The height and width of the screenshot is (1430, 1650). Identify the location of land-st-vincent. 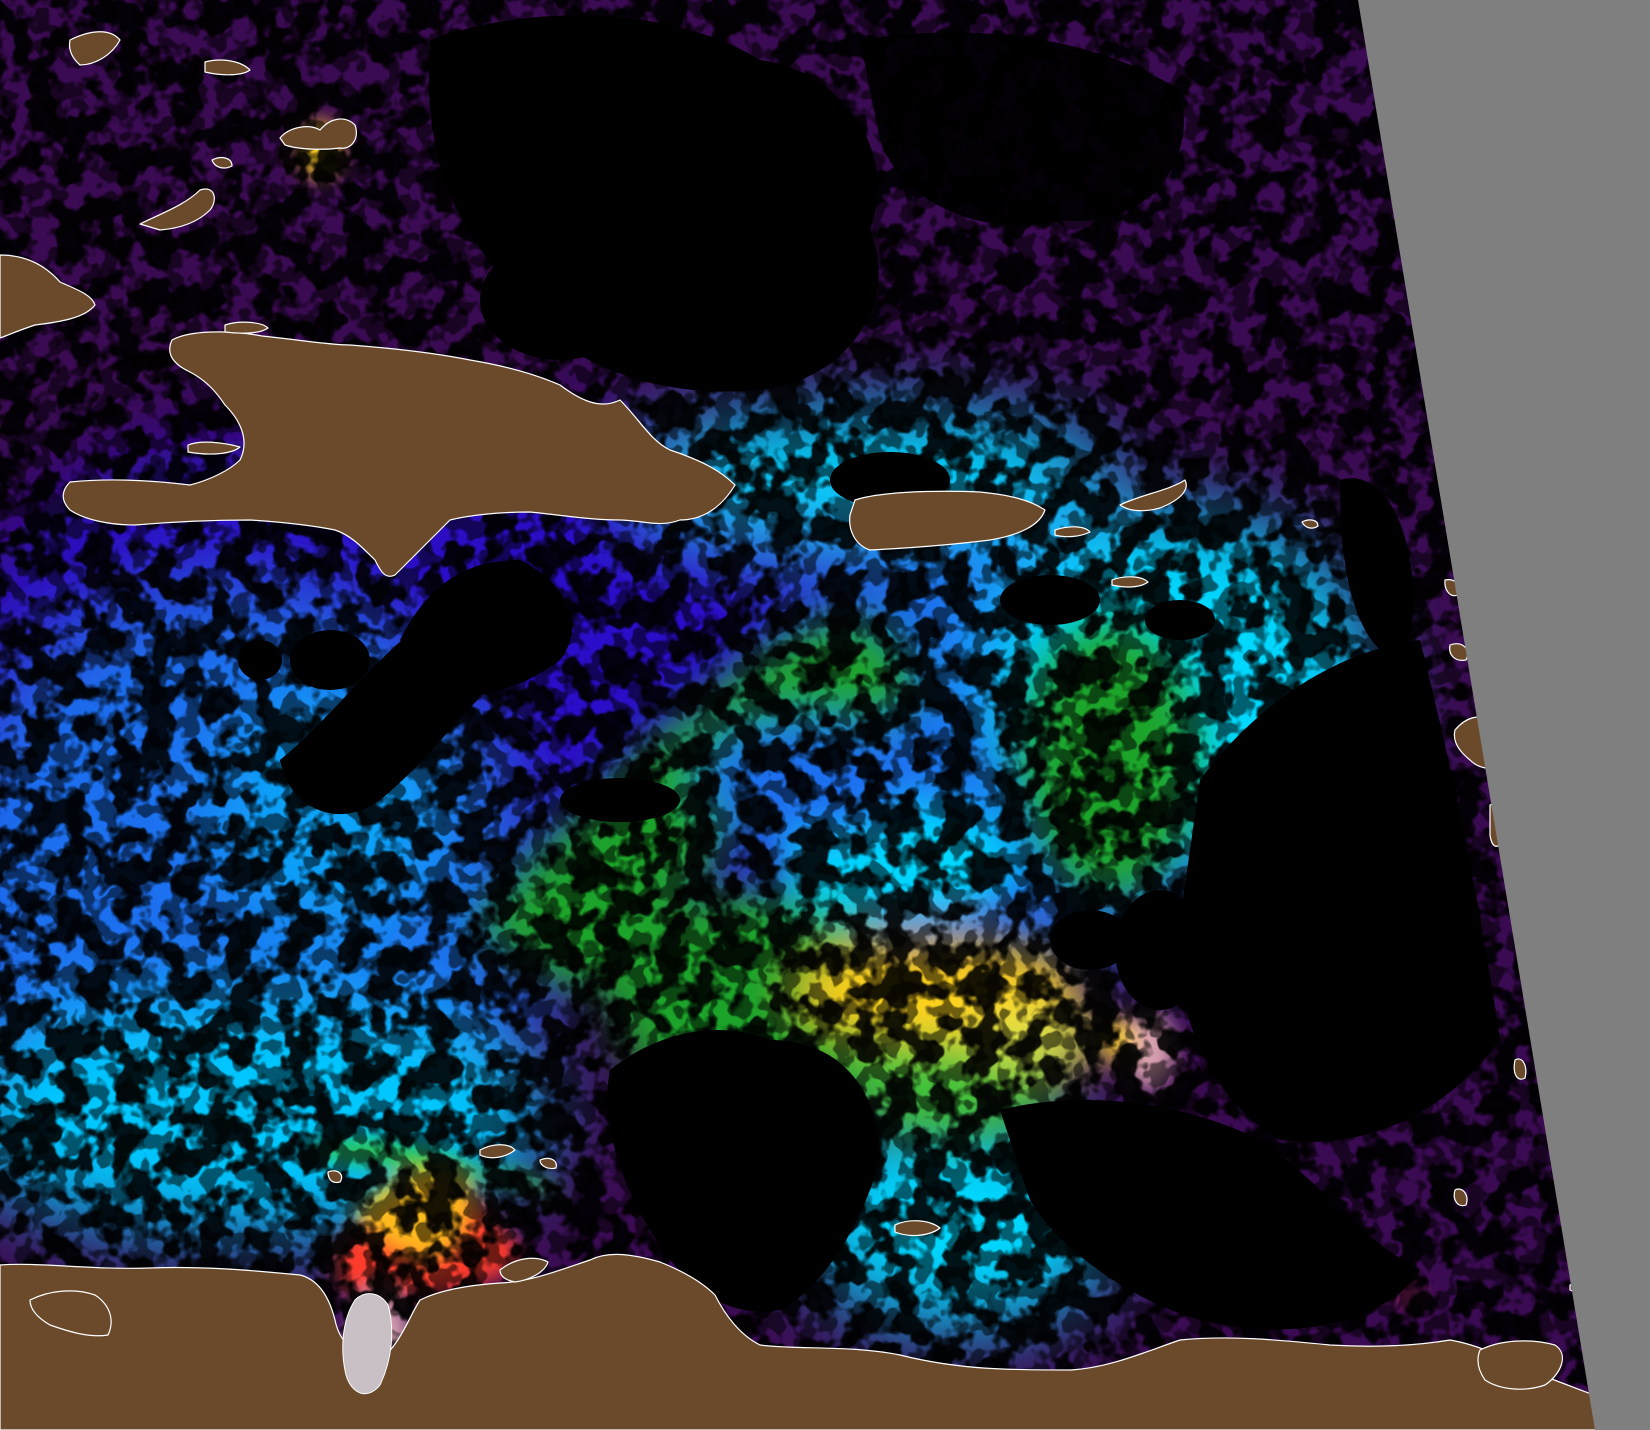
(1520, 1069).